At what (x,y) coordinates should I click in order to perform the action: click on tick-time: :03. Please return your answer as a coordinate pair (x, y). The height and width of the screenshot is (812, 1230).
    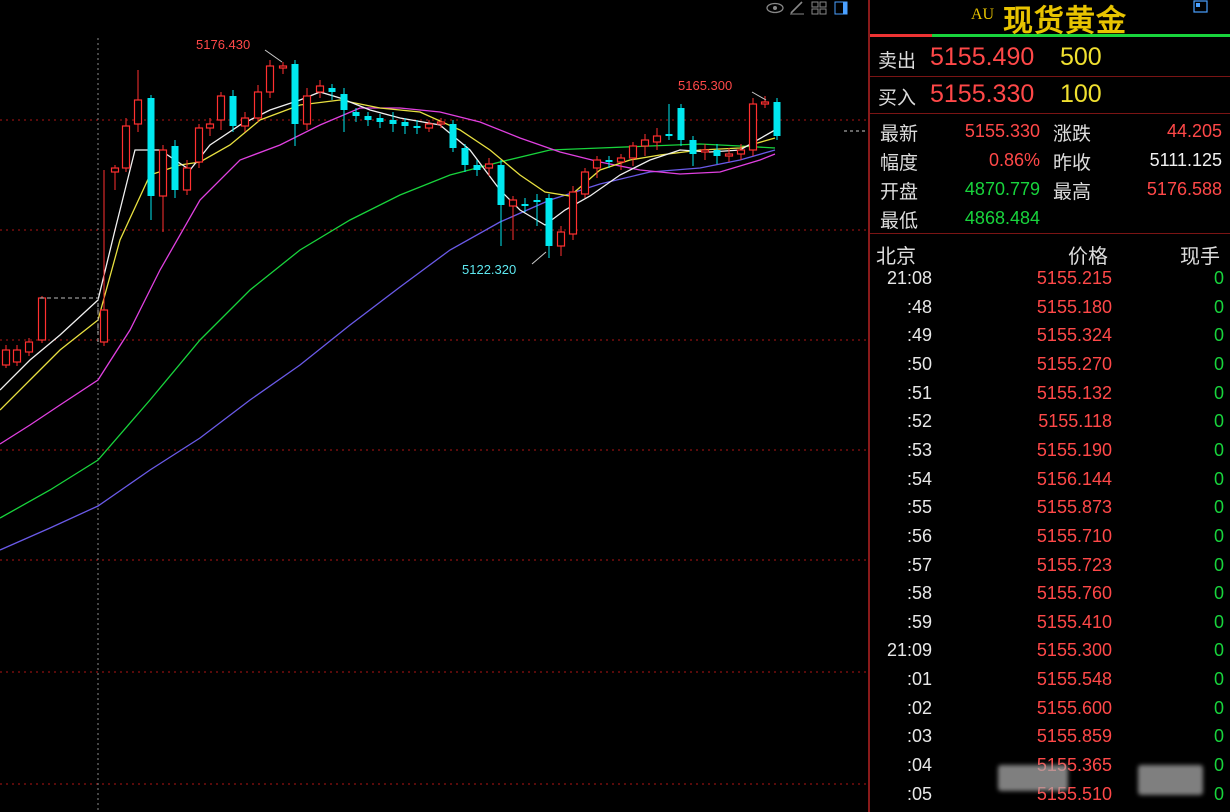
    Looking at the image, I should click on (919, 736).